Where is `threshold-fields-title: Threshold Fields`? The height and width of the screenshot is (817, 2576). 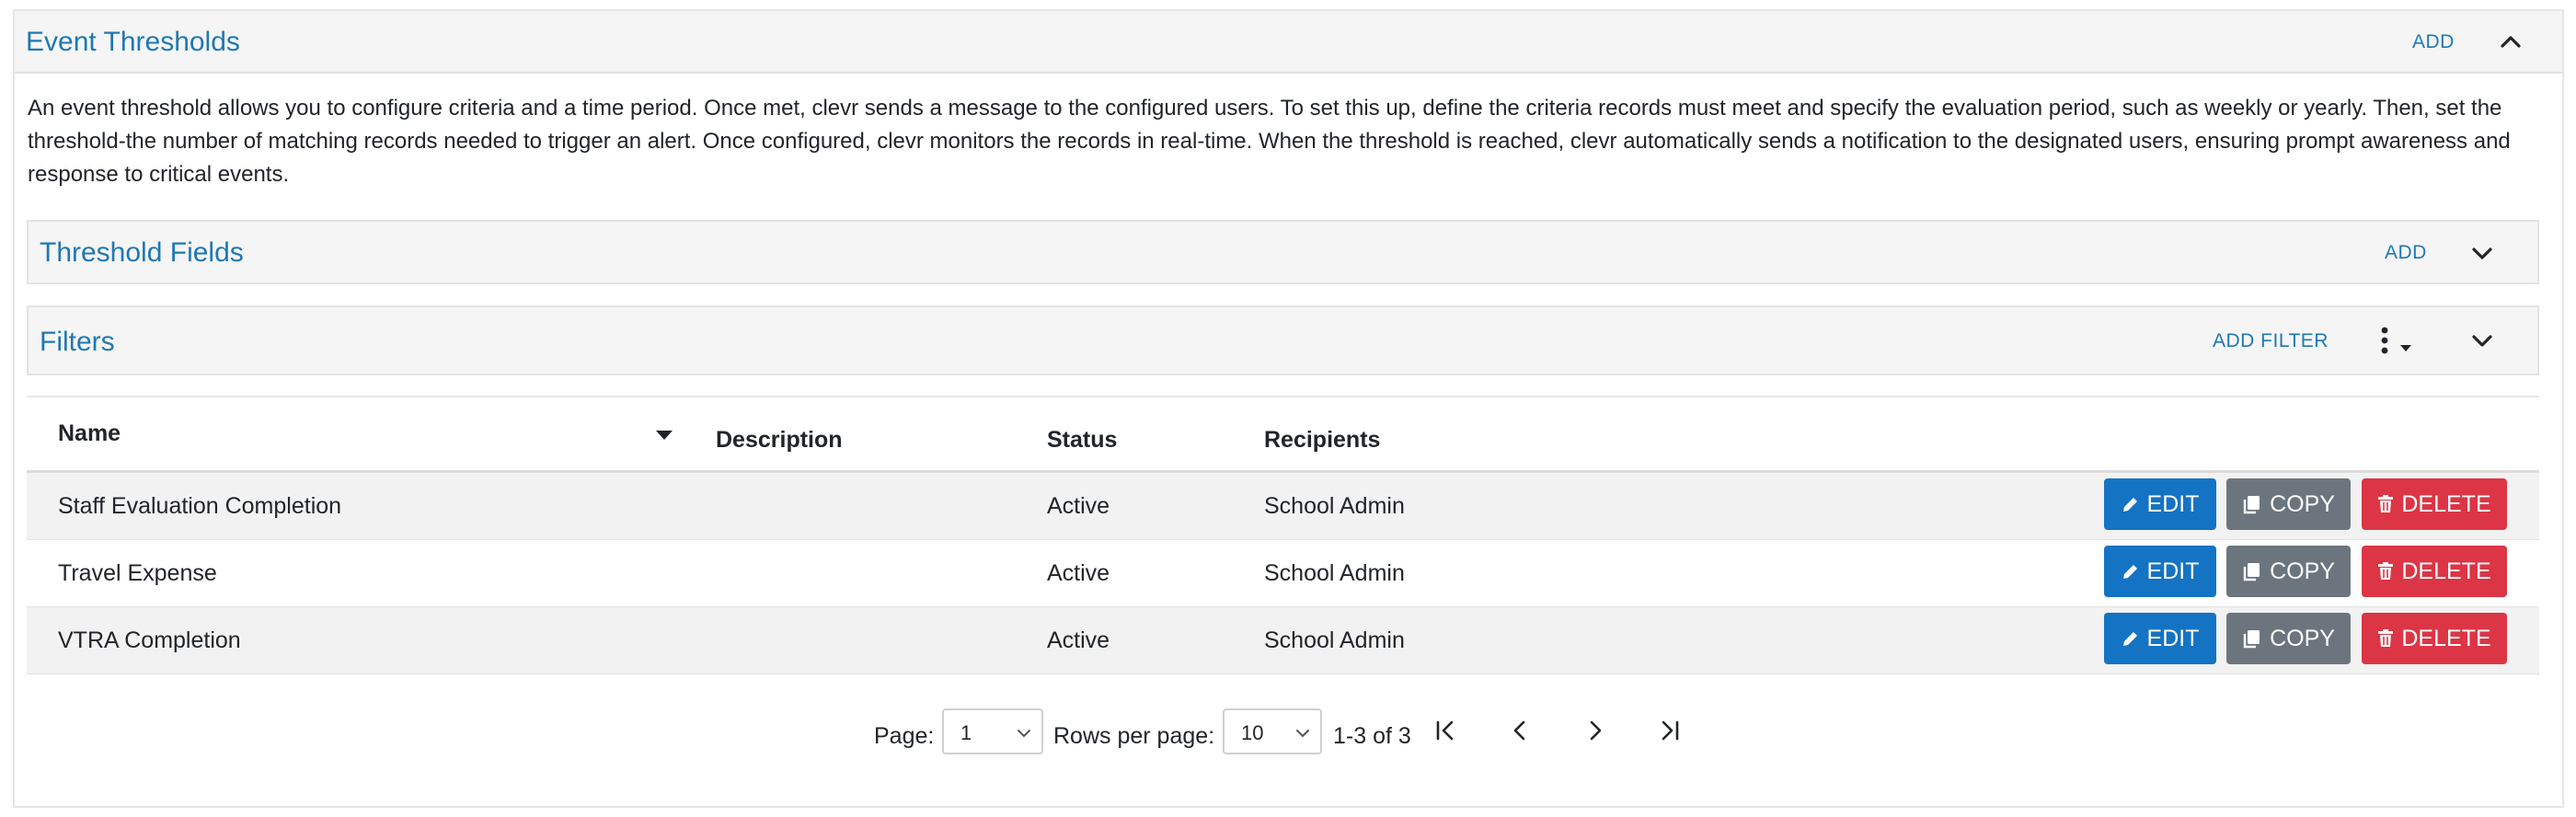 threshold-fields-title: Threshold Fields is located at coordinates (142, 252).